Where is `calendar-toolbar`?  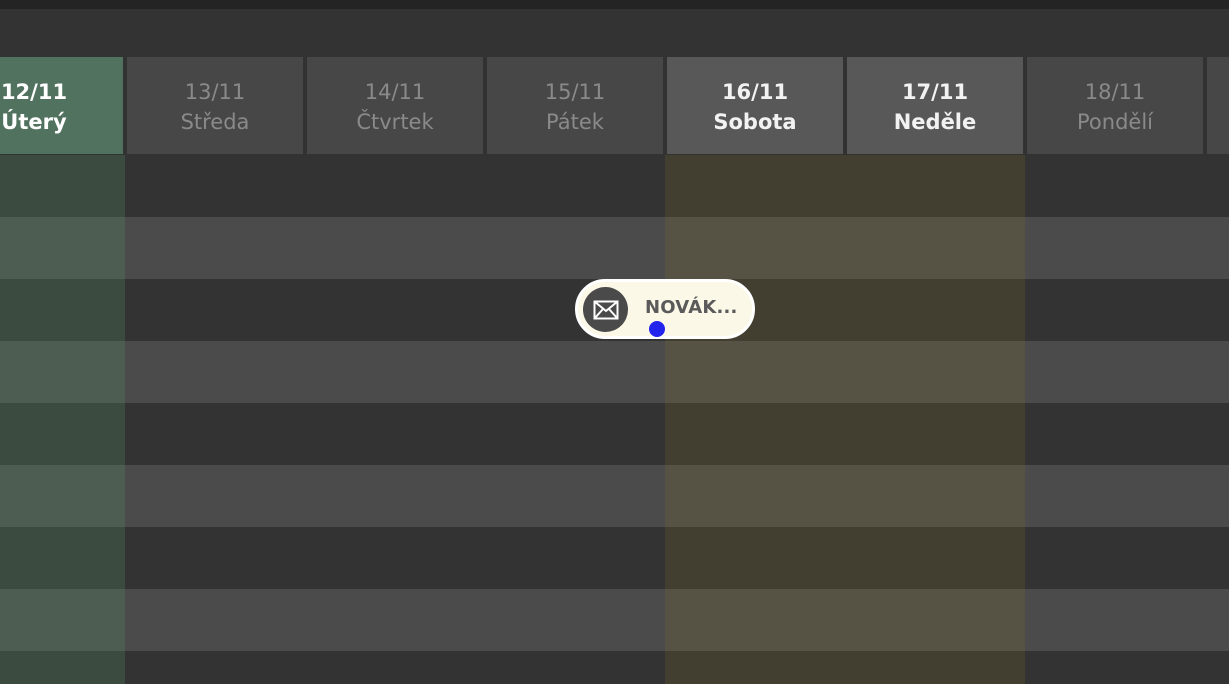 calendar-toolbar is located at coordinates (614, 33).